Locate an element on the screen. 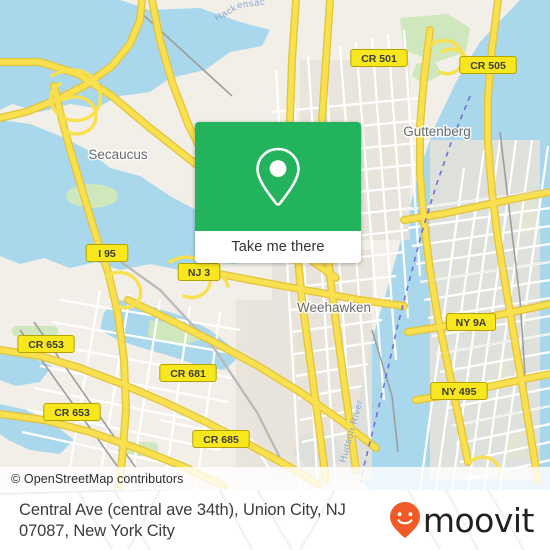 The image size is (550, 550). moovit-logo: moovit is located at coordinates (465, 520).